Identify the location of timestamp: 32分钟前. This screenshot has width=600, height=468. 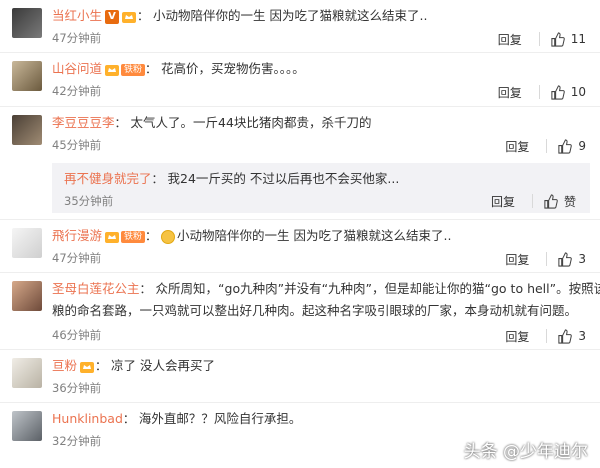
(77, 441).